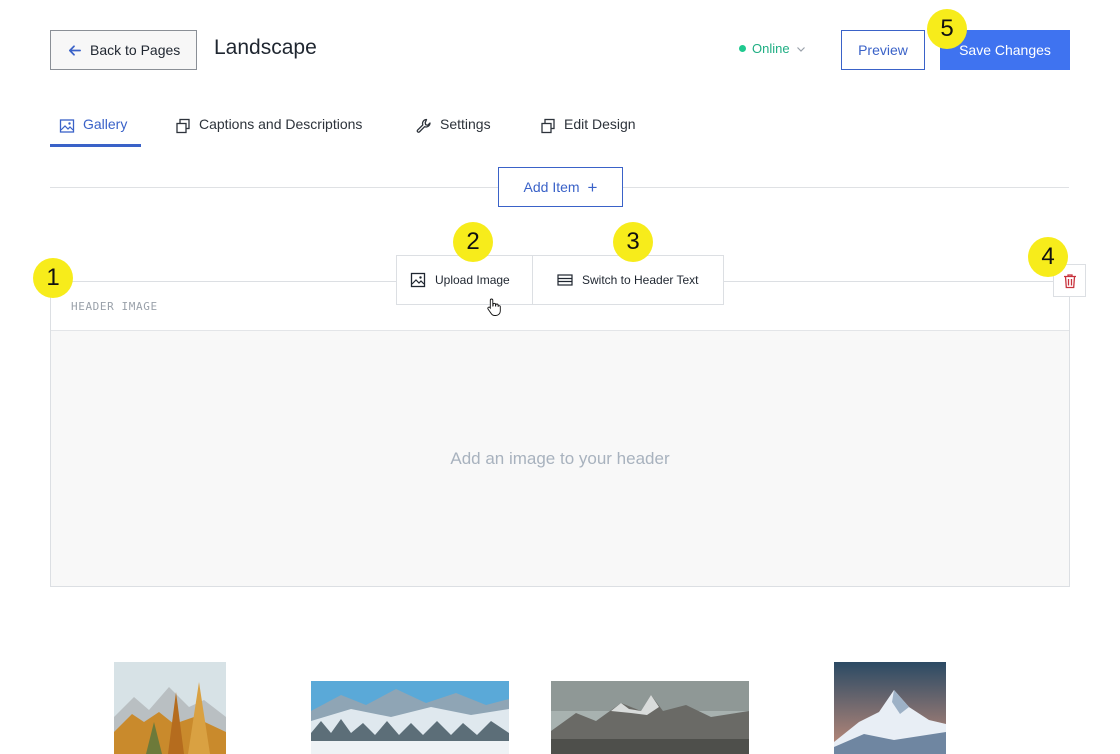  I want to click on status-label: Online, so click(771, 48).